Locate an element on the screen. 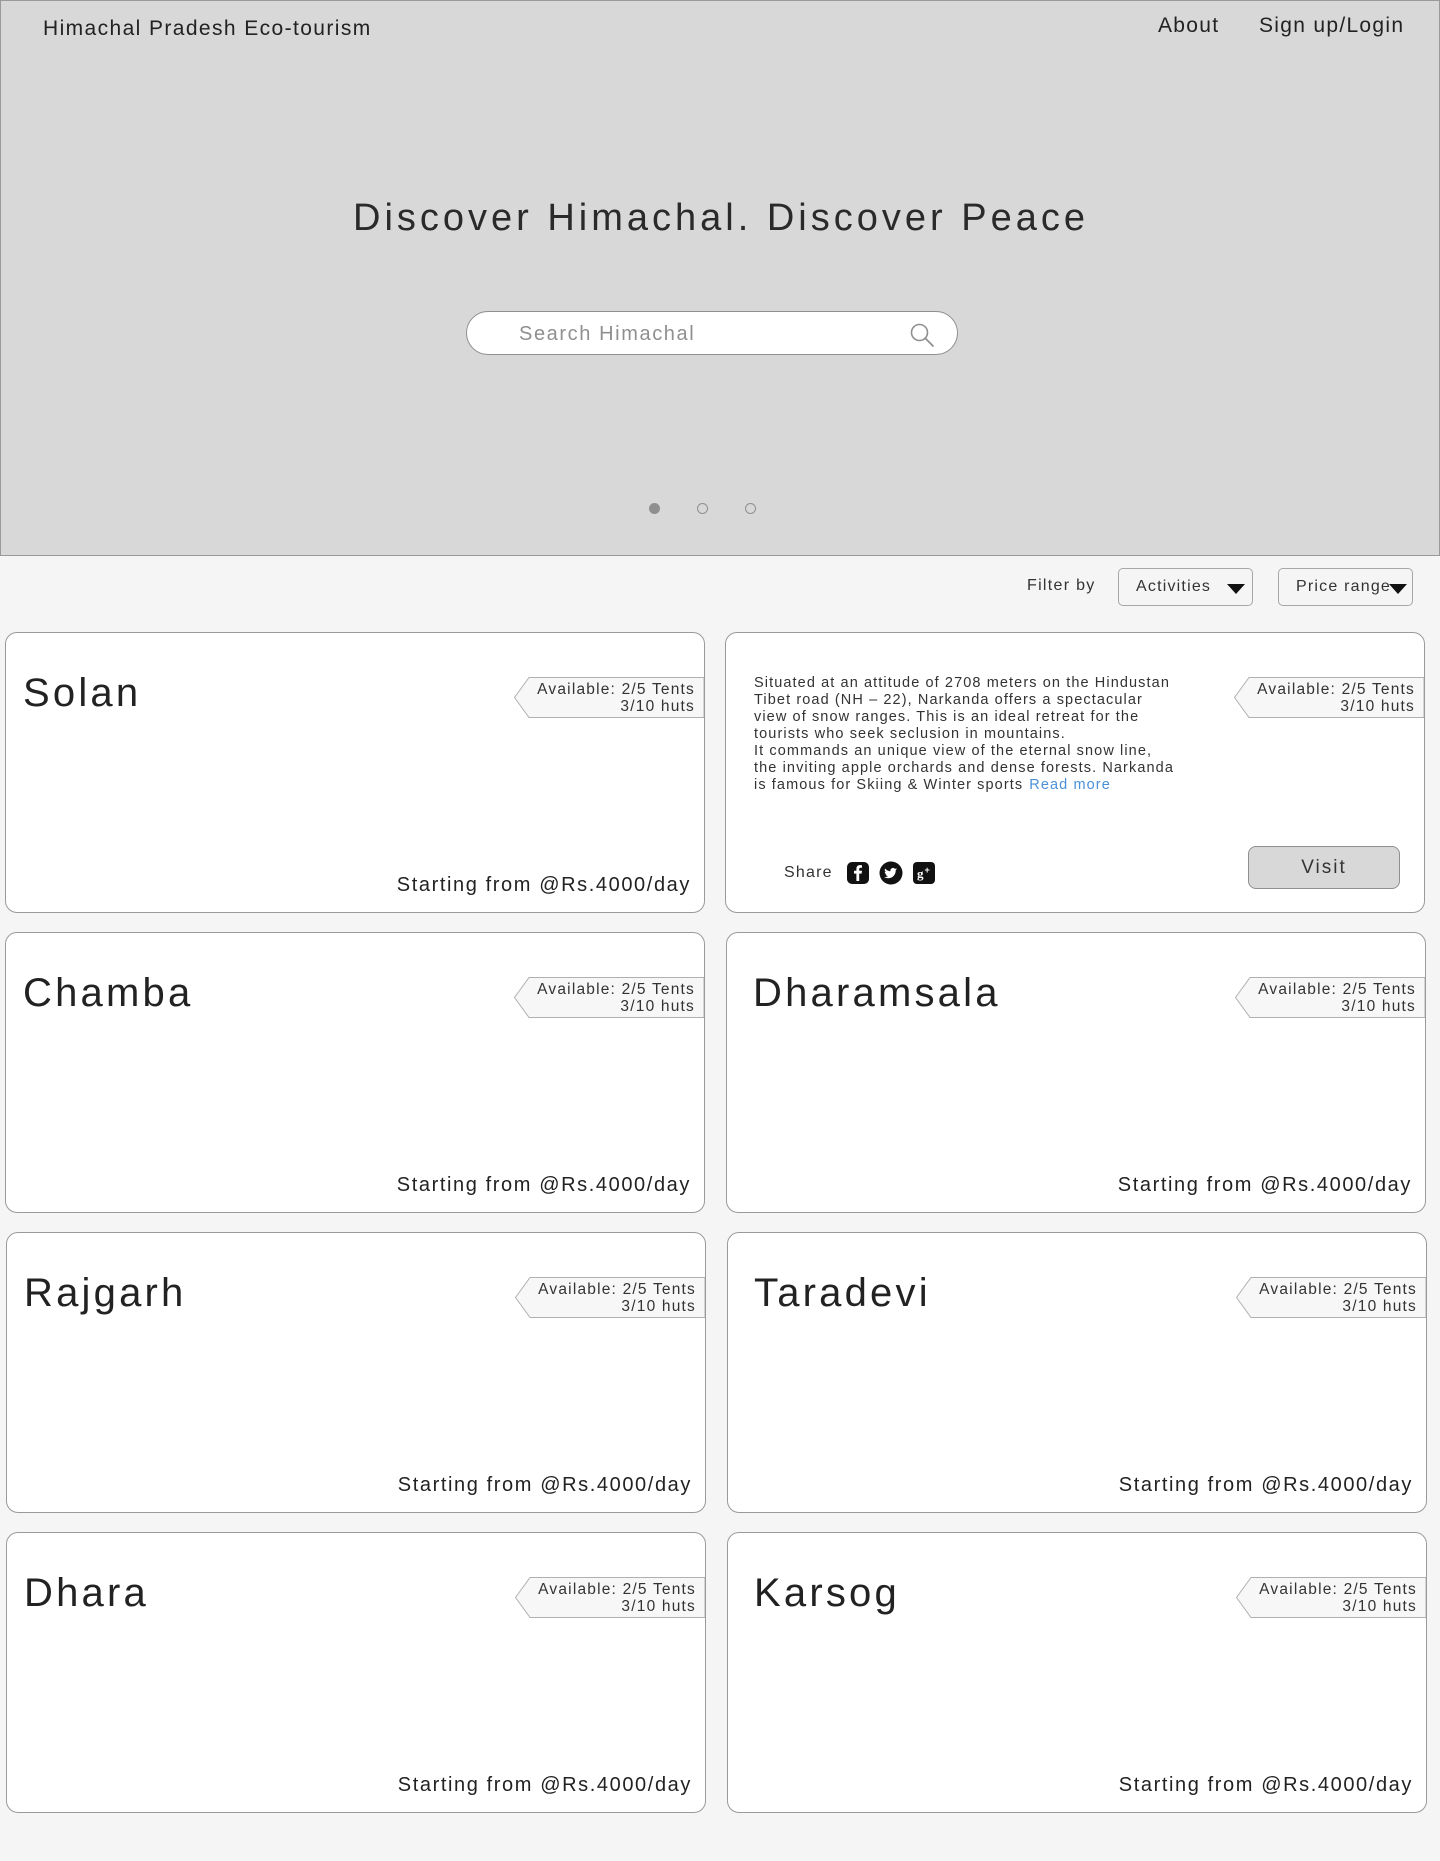 The image size is (1440, 1861). destination-name: Dharamsala is located at coordinates (877, 993).